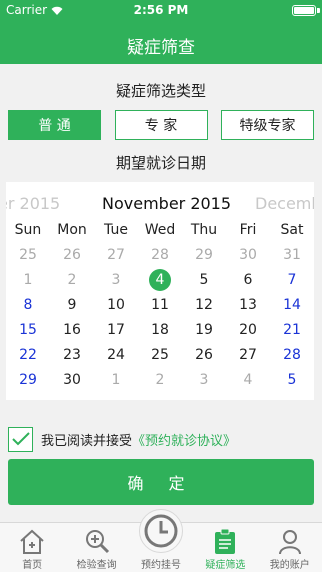  I want to click on calendar-day: 12, so click(204, 305).